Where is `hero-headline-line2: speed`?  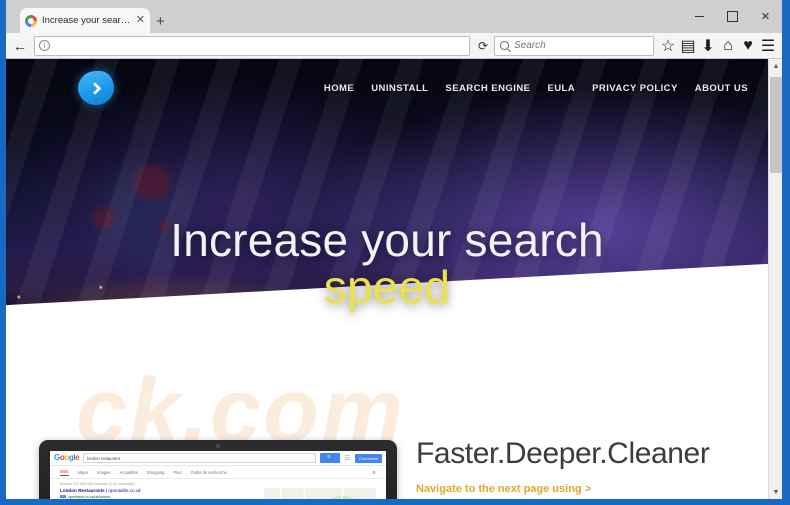 hero-headline-line2: speed is located at coordinates (387, 286).